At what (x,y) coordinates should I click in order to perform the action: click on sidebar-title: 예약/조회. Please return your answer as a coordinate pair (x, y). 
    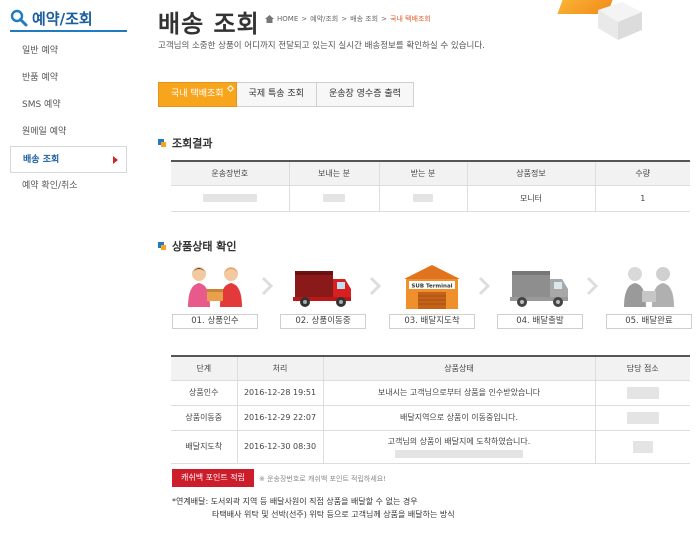
    Looking at the image, I should click on (68, 19).